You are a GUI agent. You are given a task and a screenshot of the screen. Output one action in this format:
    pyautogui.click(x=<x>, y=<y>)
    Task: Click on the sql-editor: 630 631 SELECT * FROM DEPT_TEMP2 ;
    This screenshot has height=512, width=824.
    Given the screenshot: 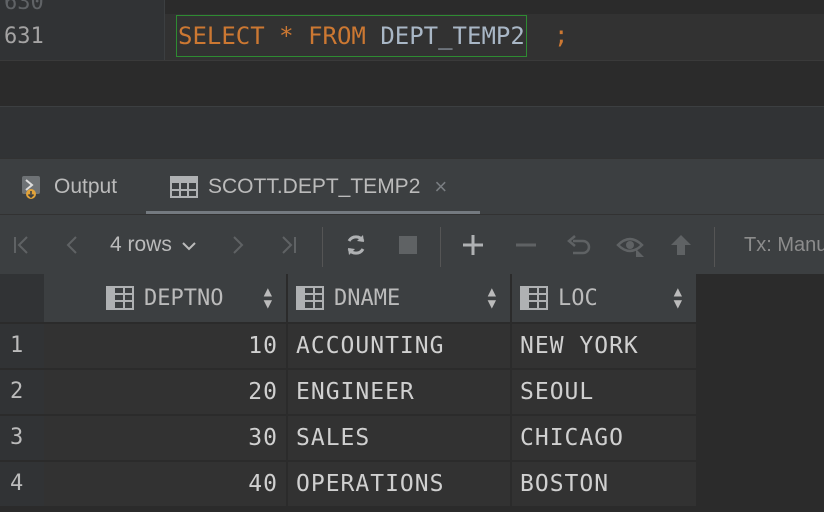 What is the action you would take?
    pyautogui.click(x=412, y=30)
    